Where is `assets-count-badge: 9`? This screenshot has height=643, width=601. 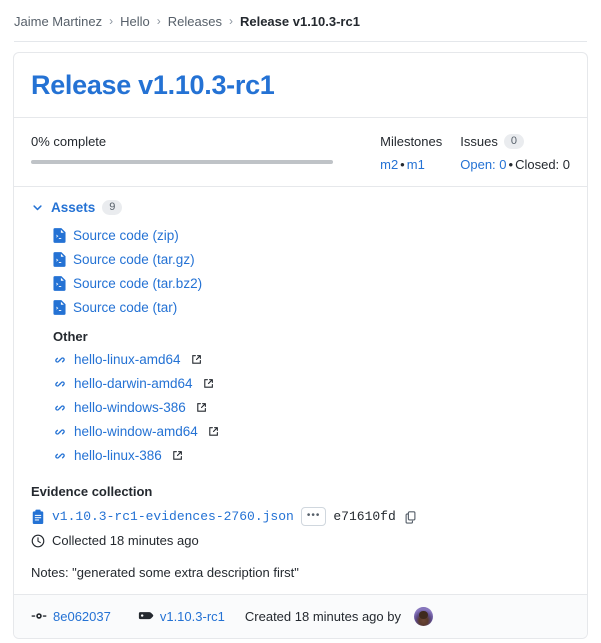
assets-count-badge: 9 is located at coordinates (112, 207).